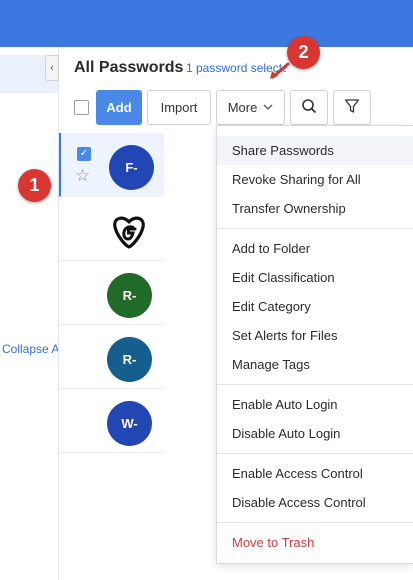 The image size is (413, 580). I want to click on left-pane: Collapse All, so click(29, 313).